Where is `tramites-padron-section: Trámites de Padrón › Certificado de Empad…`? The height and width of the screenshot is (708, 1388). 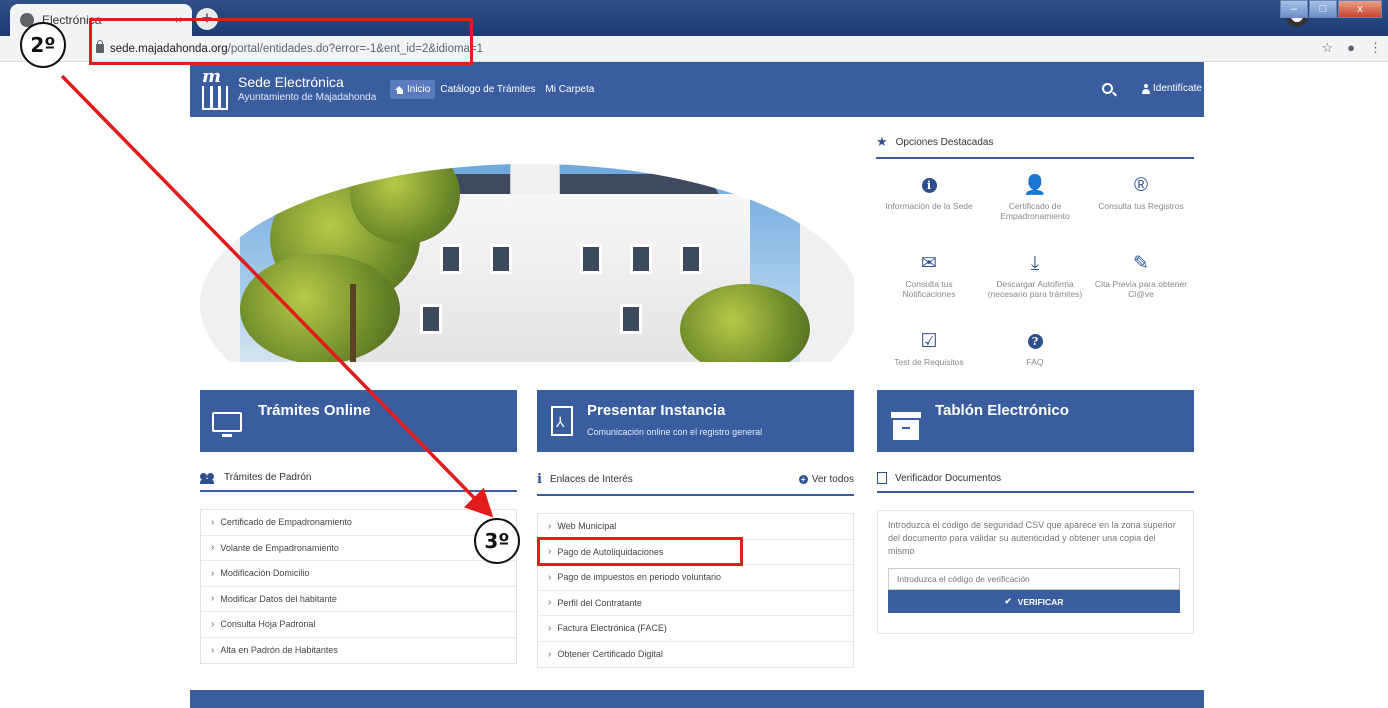
tramites-padron-section: Trámites de Padrón › Certificado de Empad… is located at coordinates (358, 568).